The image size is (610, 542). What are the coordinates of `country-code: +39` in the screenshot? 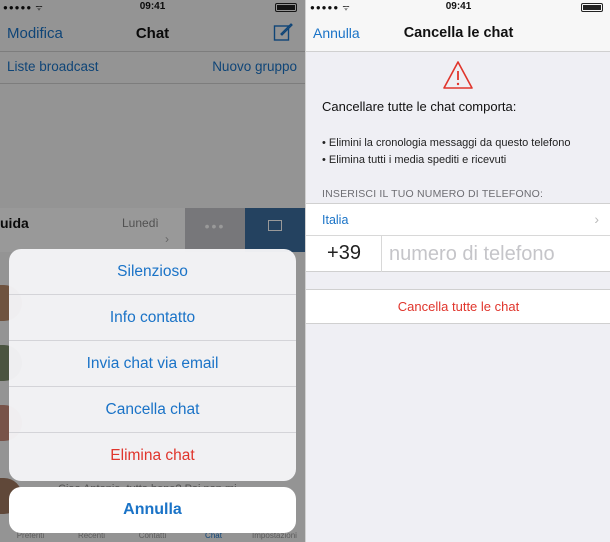 It's located at (344, 253).